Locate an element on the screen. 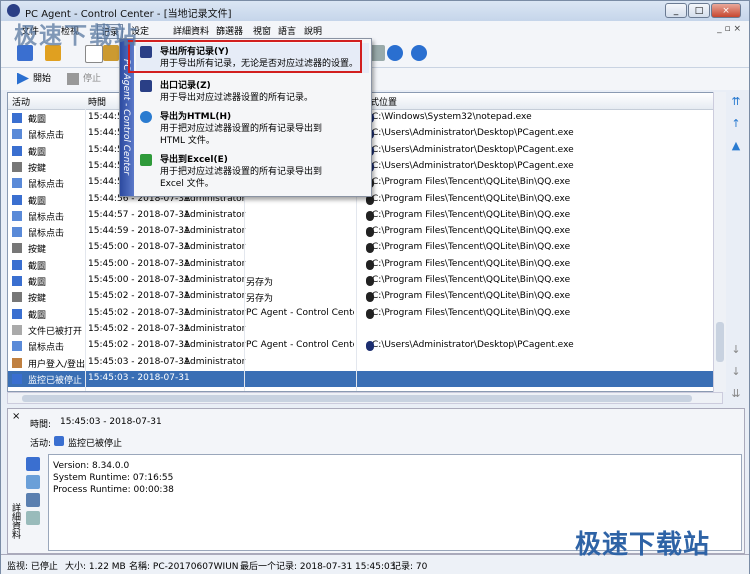 The height and width of the screenshot is (574, 750). status-name: 名稱: PC-20170607WIUN is located at coordinates (184, 567).